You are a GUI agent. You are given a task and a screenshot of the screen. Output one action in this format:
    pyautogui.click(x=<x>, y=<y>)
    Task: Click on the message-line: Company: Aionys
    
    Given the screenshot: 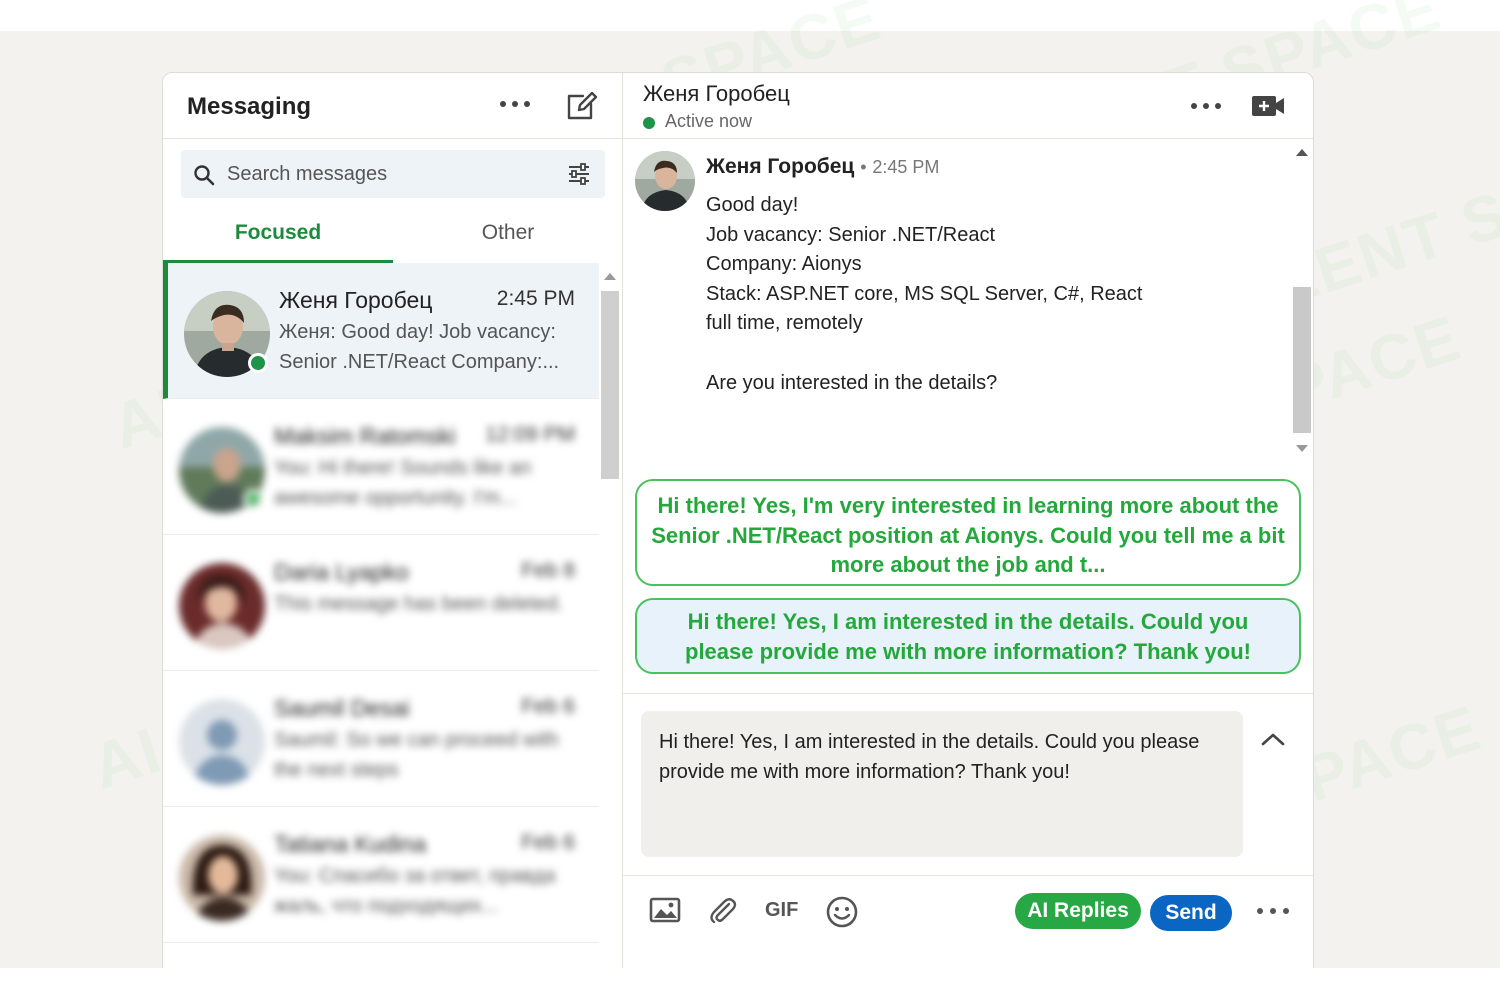 What is the action you would take?
    pyautogui.click(x=784, y=264)
    